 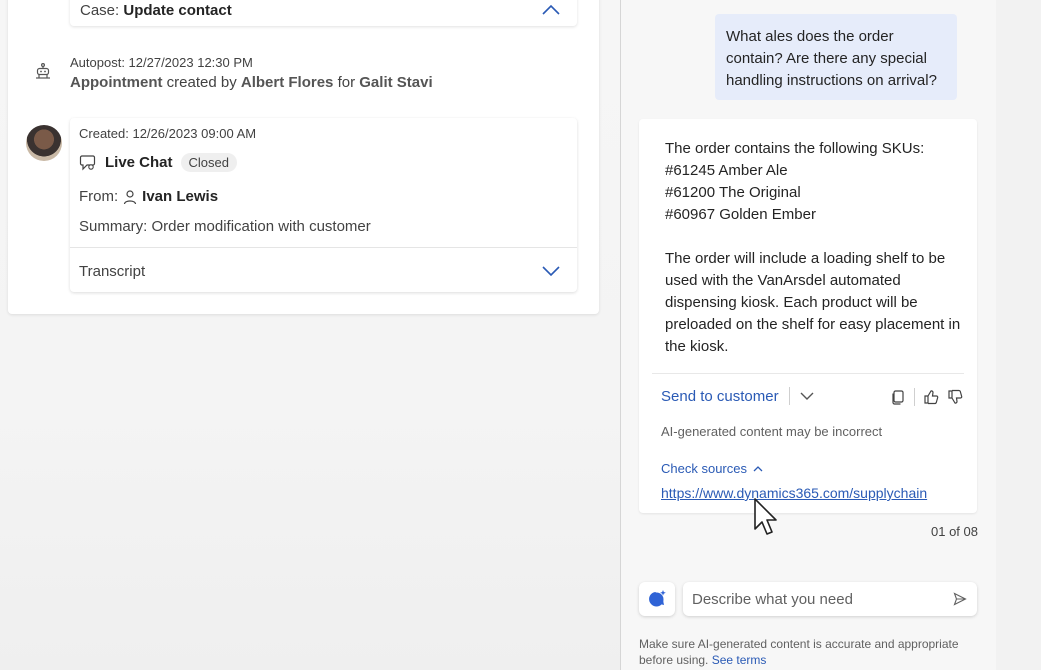 I want to click on thumbs-up-icon, so click(x=931, y=397).